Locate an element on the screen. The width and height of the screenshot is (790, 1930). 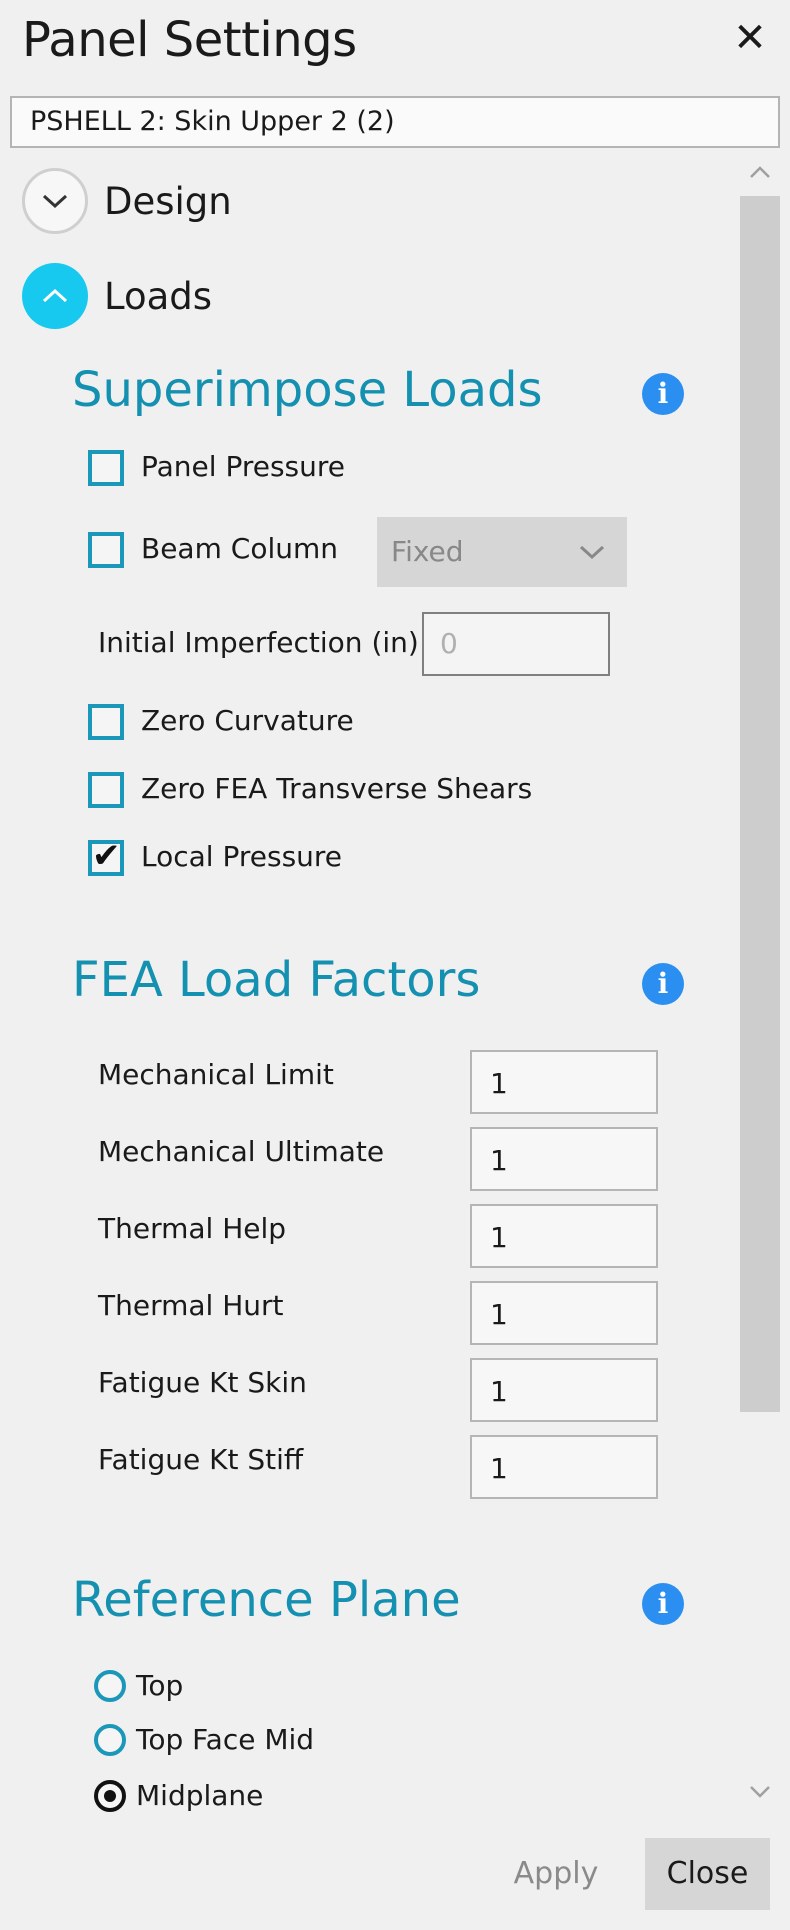
beam-column-checkbox is located at coordinates (106, 550).